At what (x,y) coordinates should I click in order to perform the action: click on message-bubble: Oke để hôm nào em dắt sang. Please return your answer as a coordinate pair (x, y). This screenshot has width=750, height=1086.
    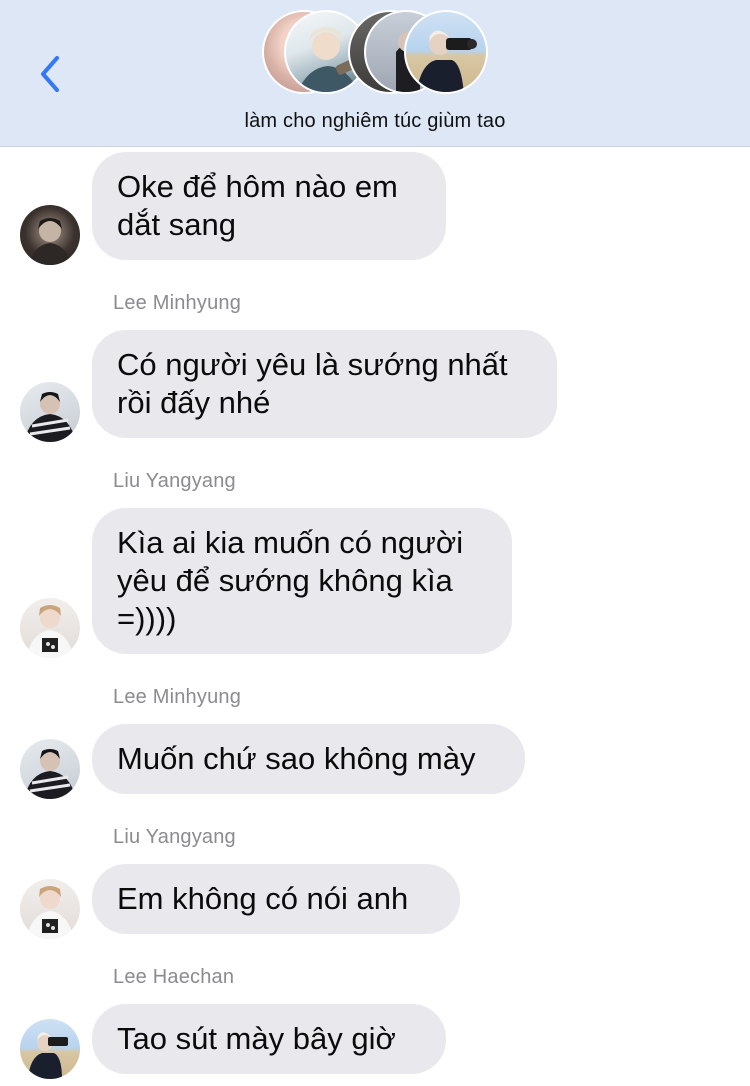
    Looking at the image, I should click on (269, 206).